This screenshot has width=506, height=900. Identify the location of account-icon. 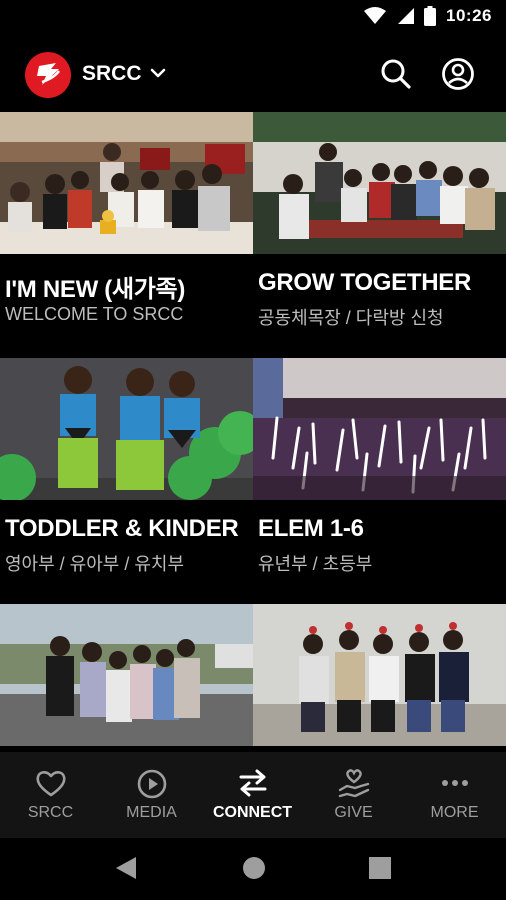
(458, 74).